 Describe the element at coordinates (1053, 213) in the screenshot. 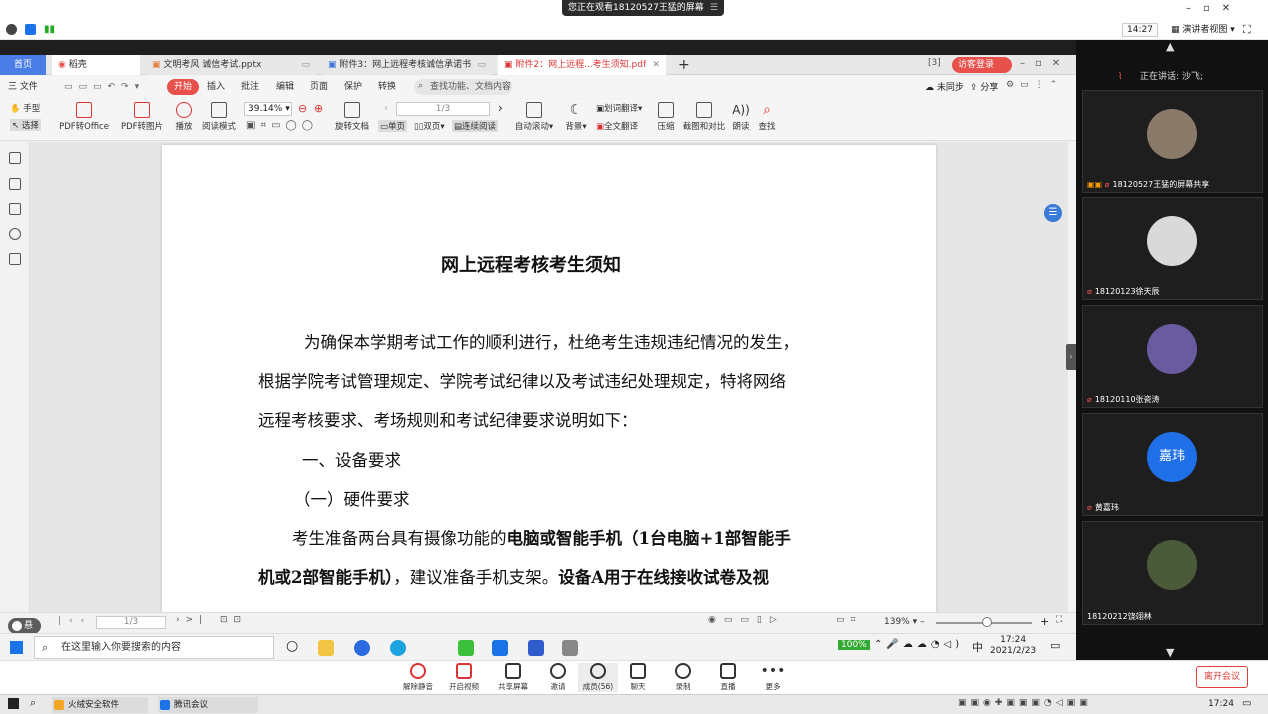

I see `floating-tool-button: ☰` at that location.